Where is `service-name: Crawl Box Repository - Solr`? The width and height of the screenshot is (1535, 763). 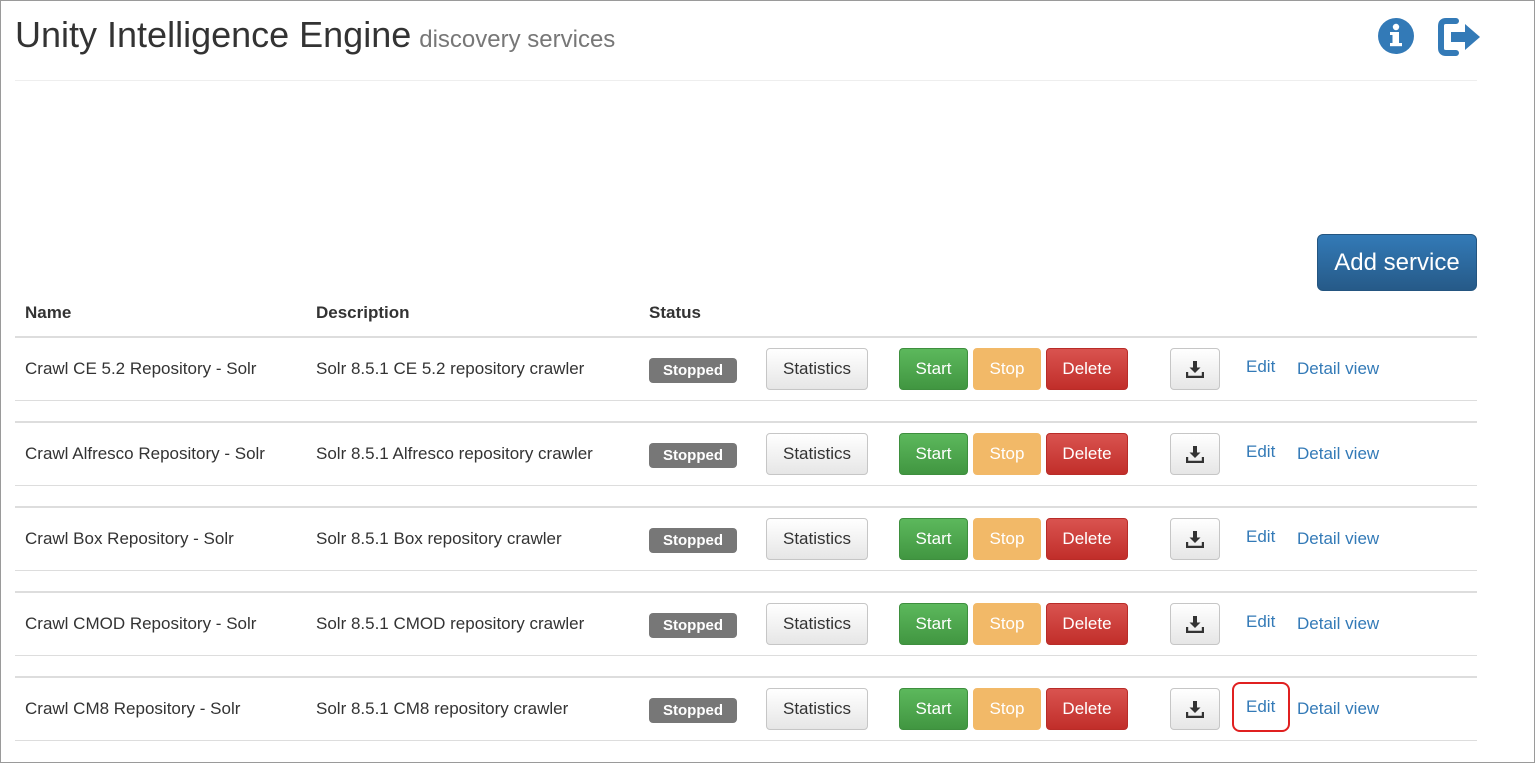
service-name: Crawl Box Repository - Solr is located at coordinates (129, 538).